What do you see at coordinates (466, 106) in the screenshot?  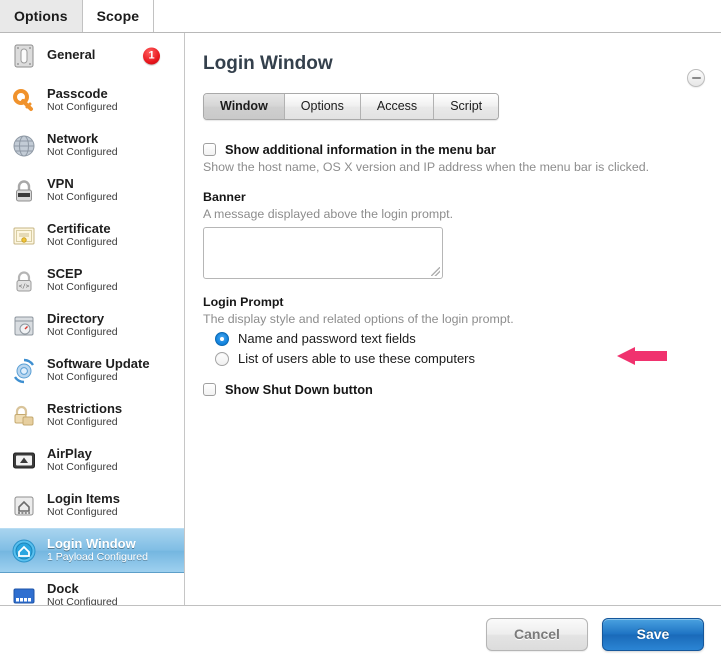 I see `tab-script: Script` at bounding box center [466, 106].